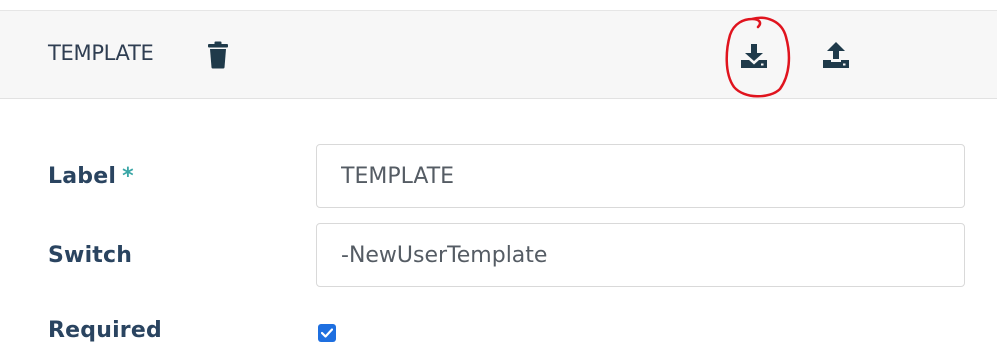 Image resolution: width=997 pixels, height=360 pixels. I want to click on delete-button, so click(218, 55).